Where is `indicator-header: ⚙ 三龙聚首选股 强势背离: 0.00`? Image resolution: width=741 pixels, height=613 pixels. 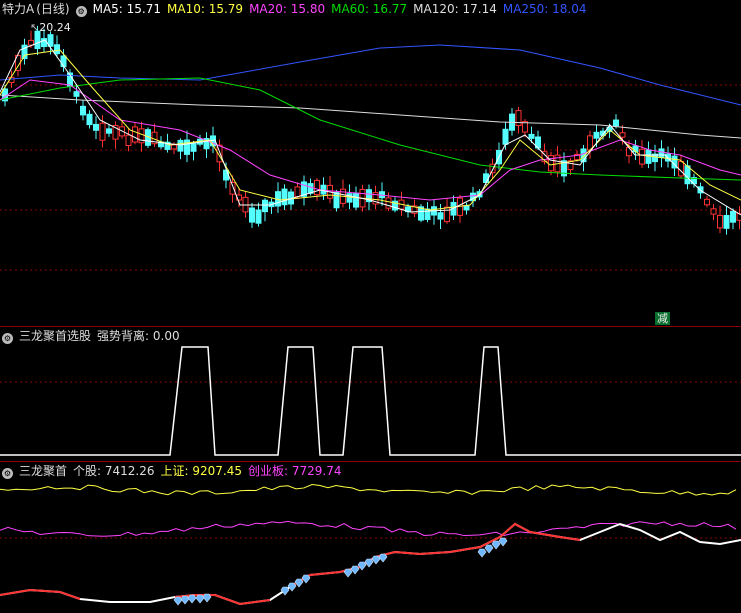 indicator-header: ⚙ 三龙聚首选股 强势背离: 0.00 is located at coordinates (94, 336).